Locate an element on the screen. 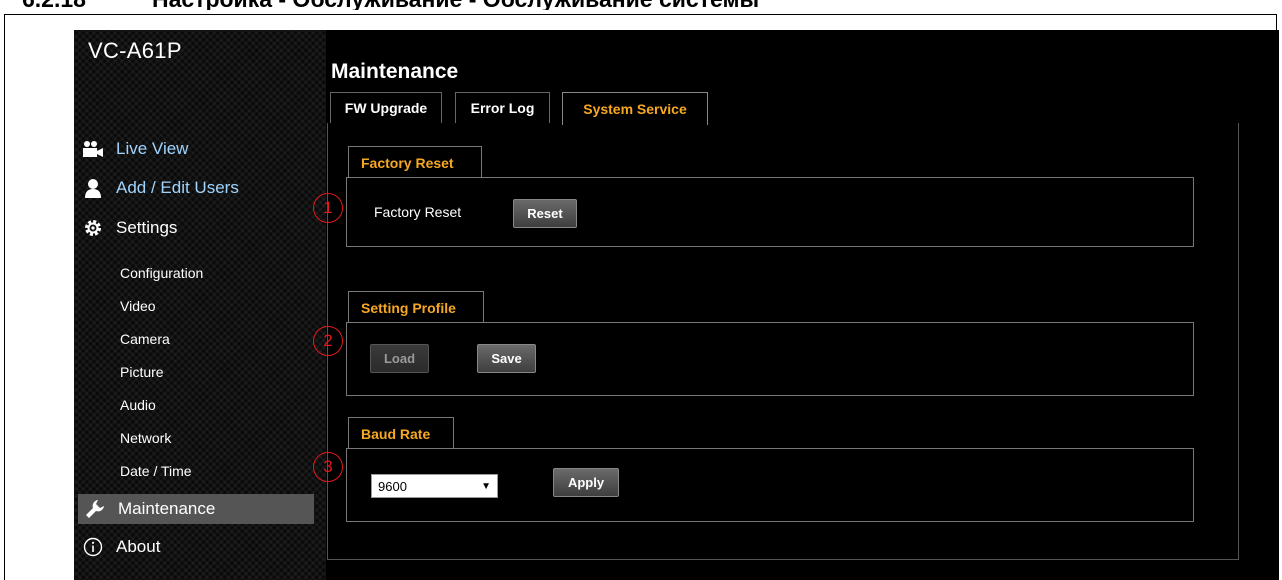 This screenshot has width=1282, height=580. apply-button: Apply is located at coordinates (586, 482).